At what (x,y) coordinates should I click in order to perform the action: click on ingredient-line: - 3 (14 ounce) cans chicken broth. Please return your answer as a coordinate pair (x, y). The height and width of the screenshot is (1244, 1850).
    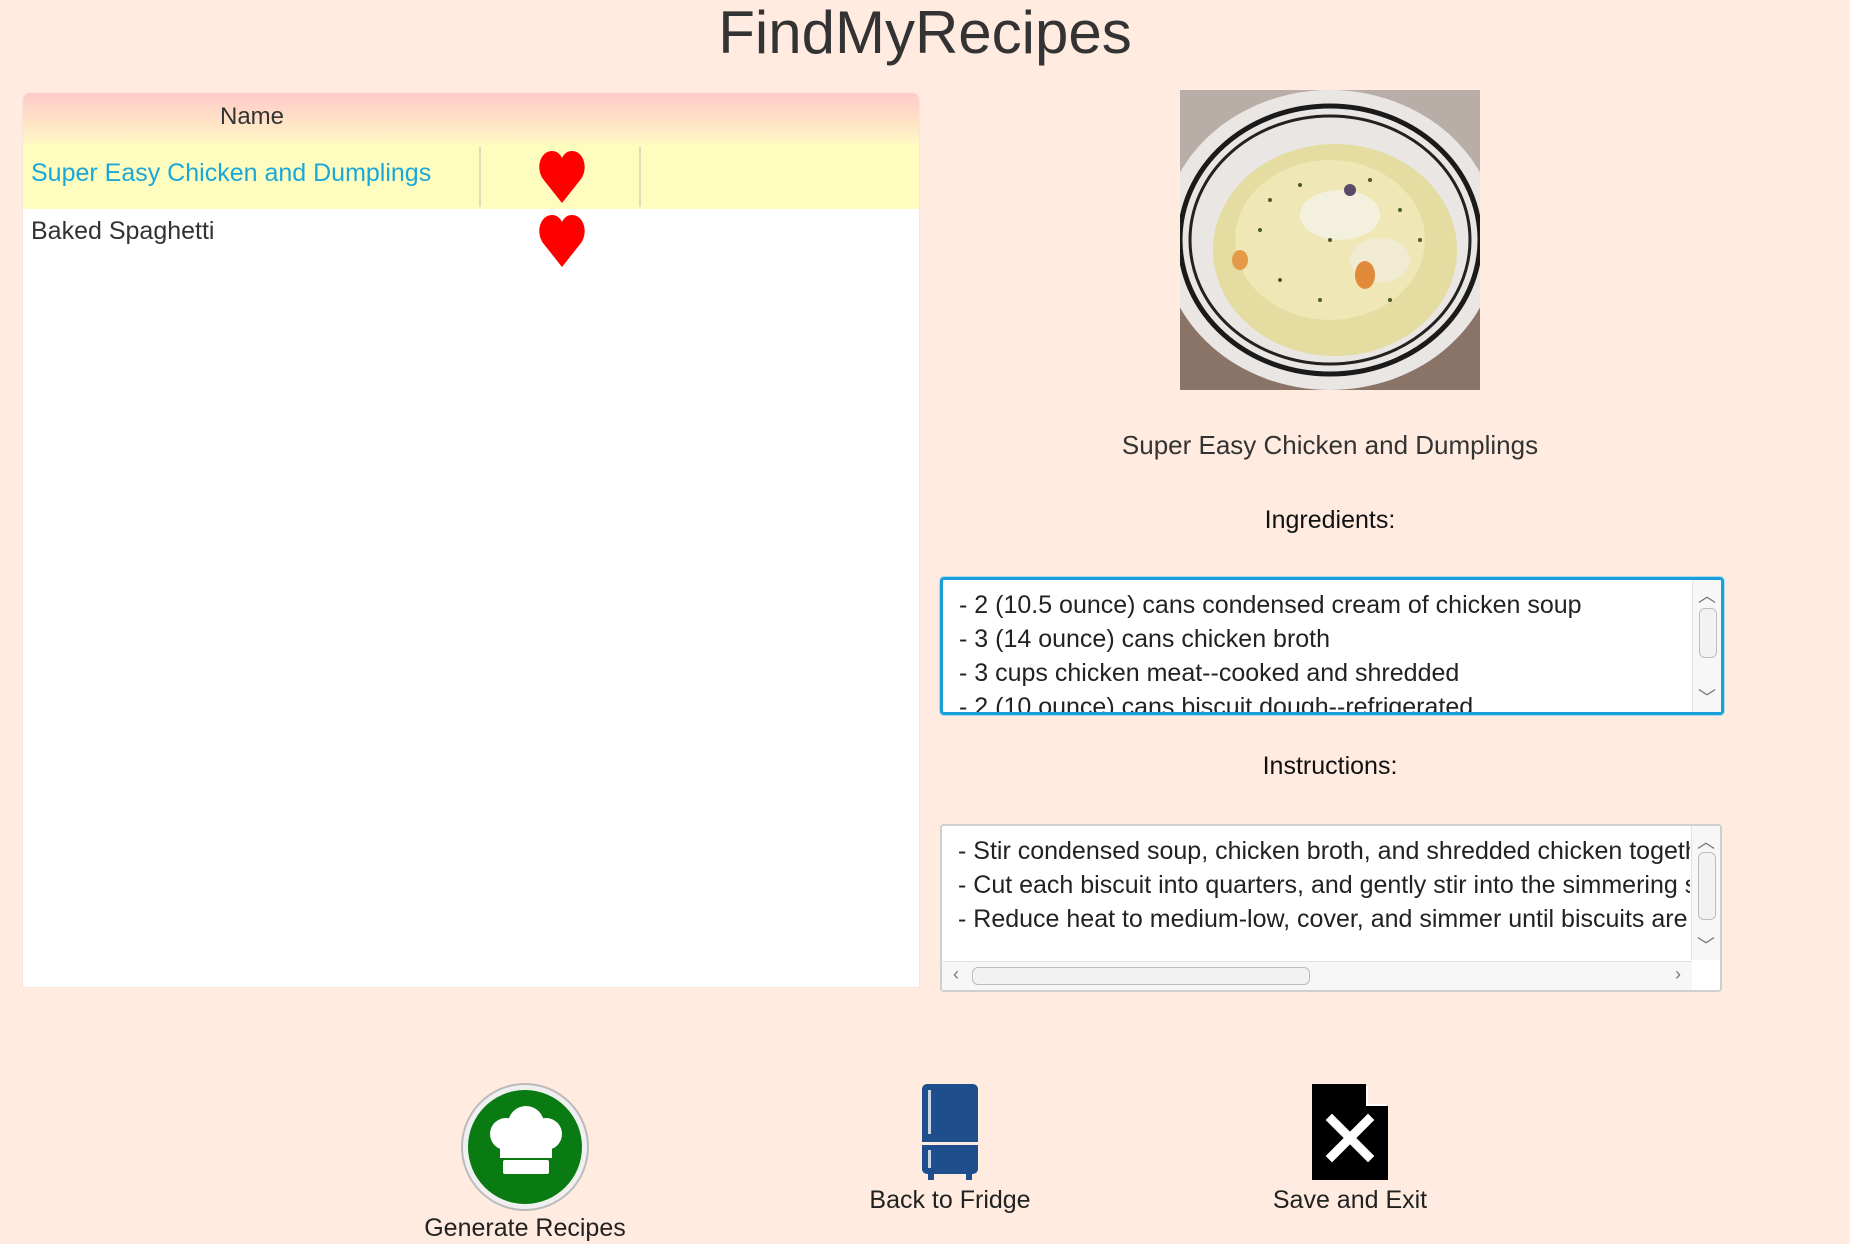
    Looking at the image, I should click on (1145, 639).